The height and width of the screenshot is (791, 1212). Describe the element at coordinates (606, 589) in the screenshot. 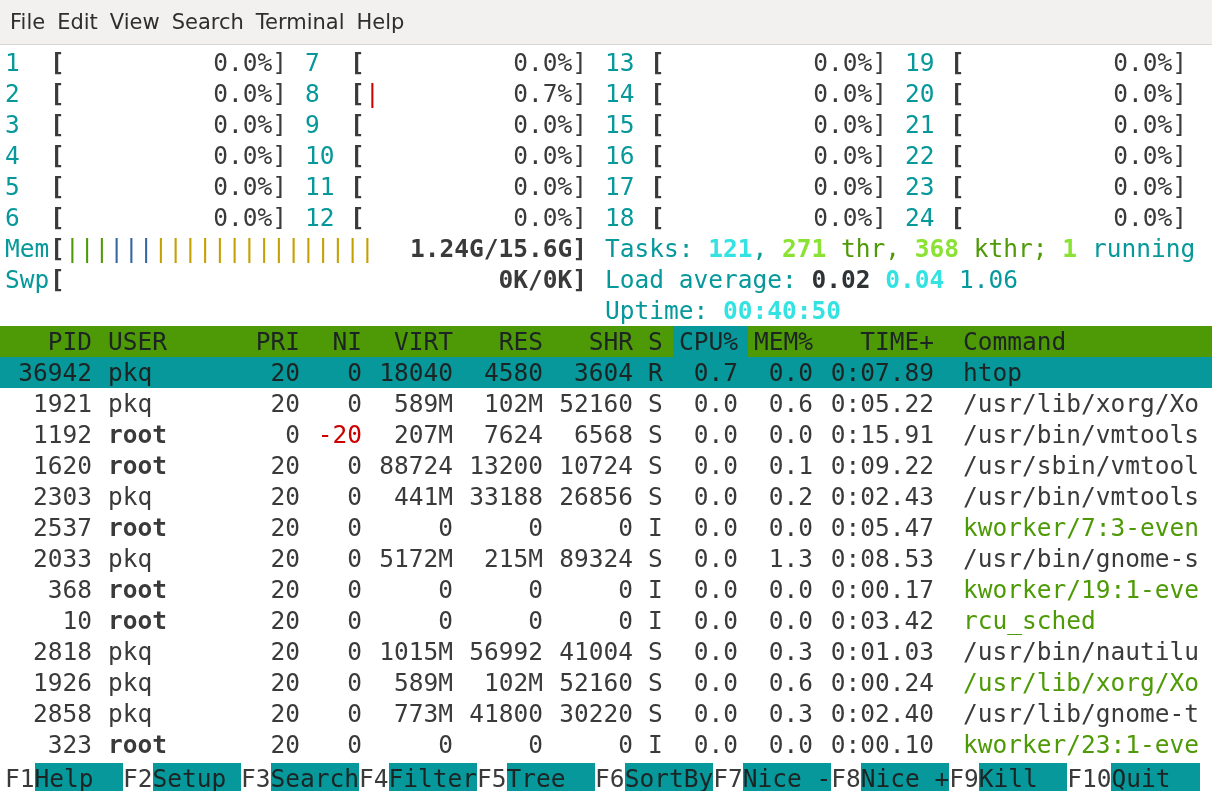

I see `process-row: 368 root 20 0 0 0 0 I 0.0 0.0 0:00.17 kworker/19:1-eve` at that location.